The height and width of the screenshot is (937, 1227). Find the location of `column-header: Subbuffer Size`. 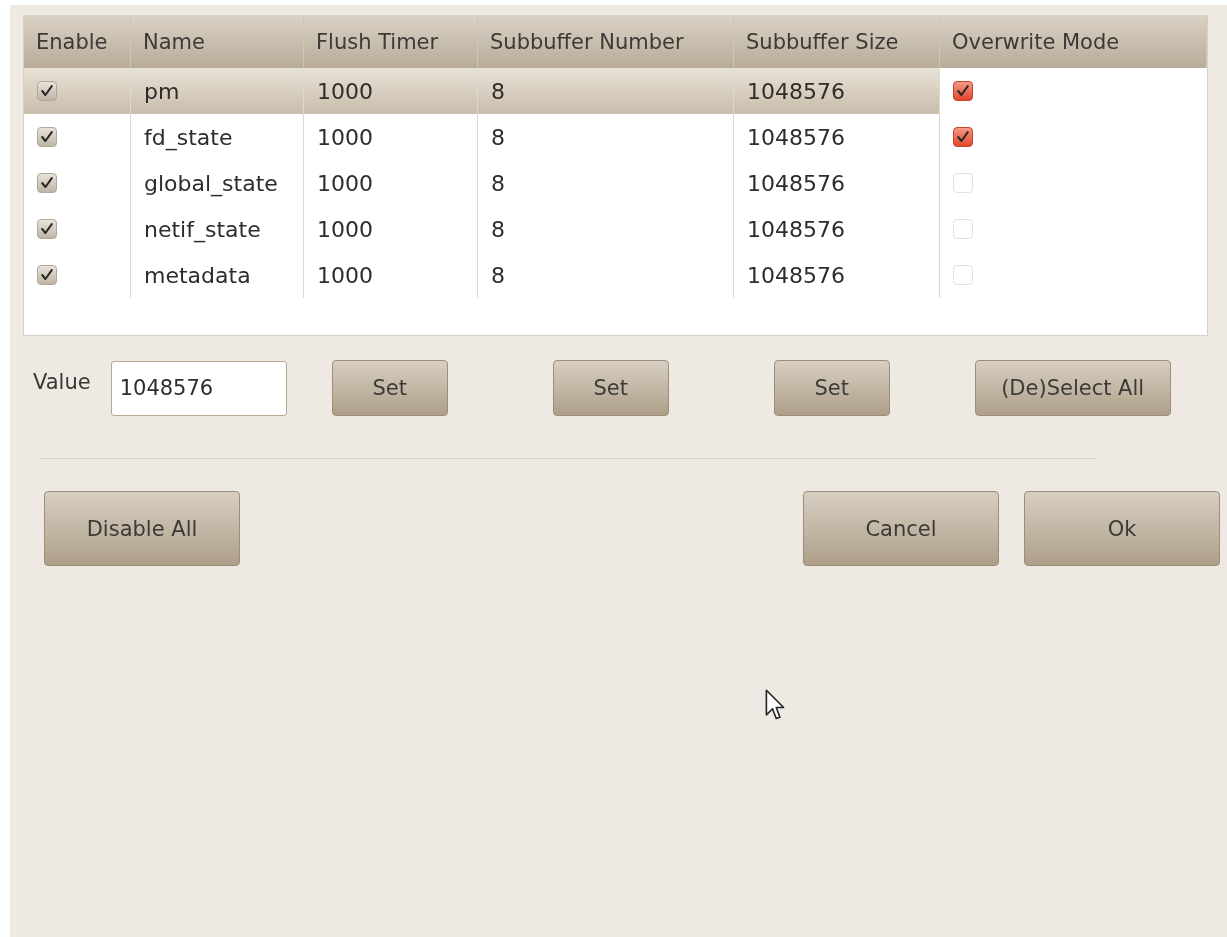

column-header: Subbuffer Size is located at coordinates (837, 42).